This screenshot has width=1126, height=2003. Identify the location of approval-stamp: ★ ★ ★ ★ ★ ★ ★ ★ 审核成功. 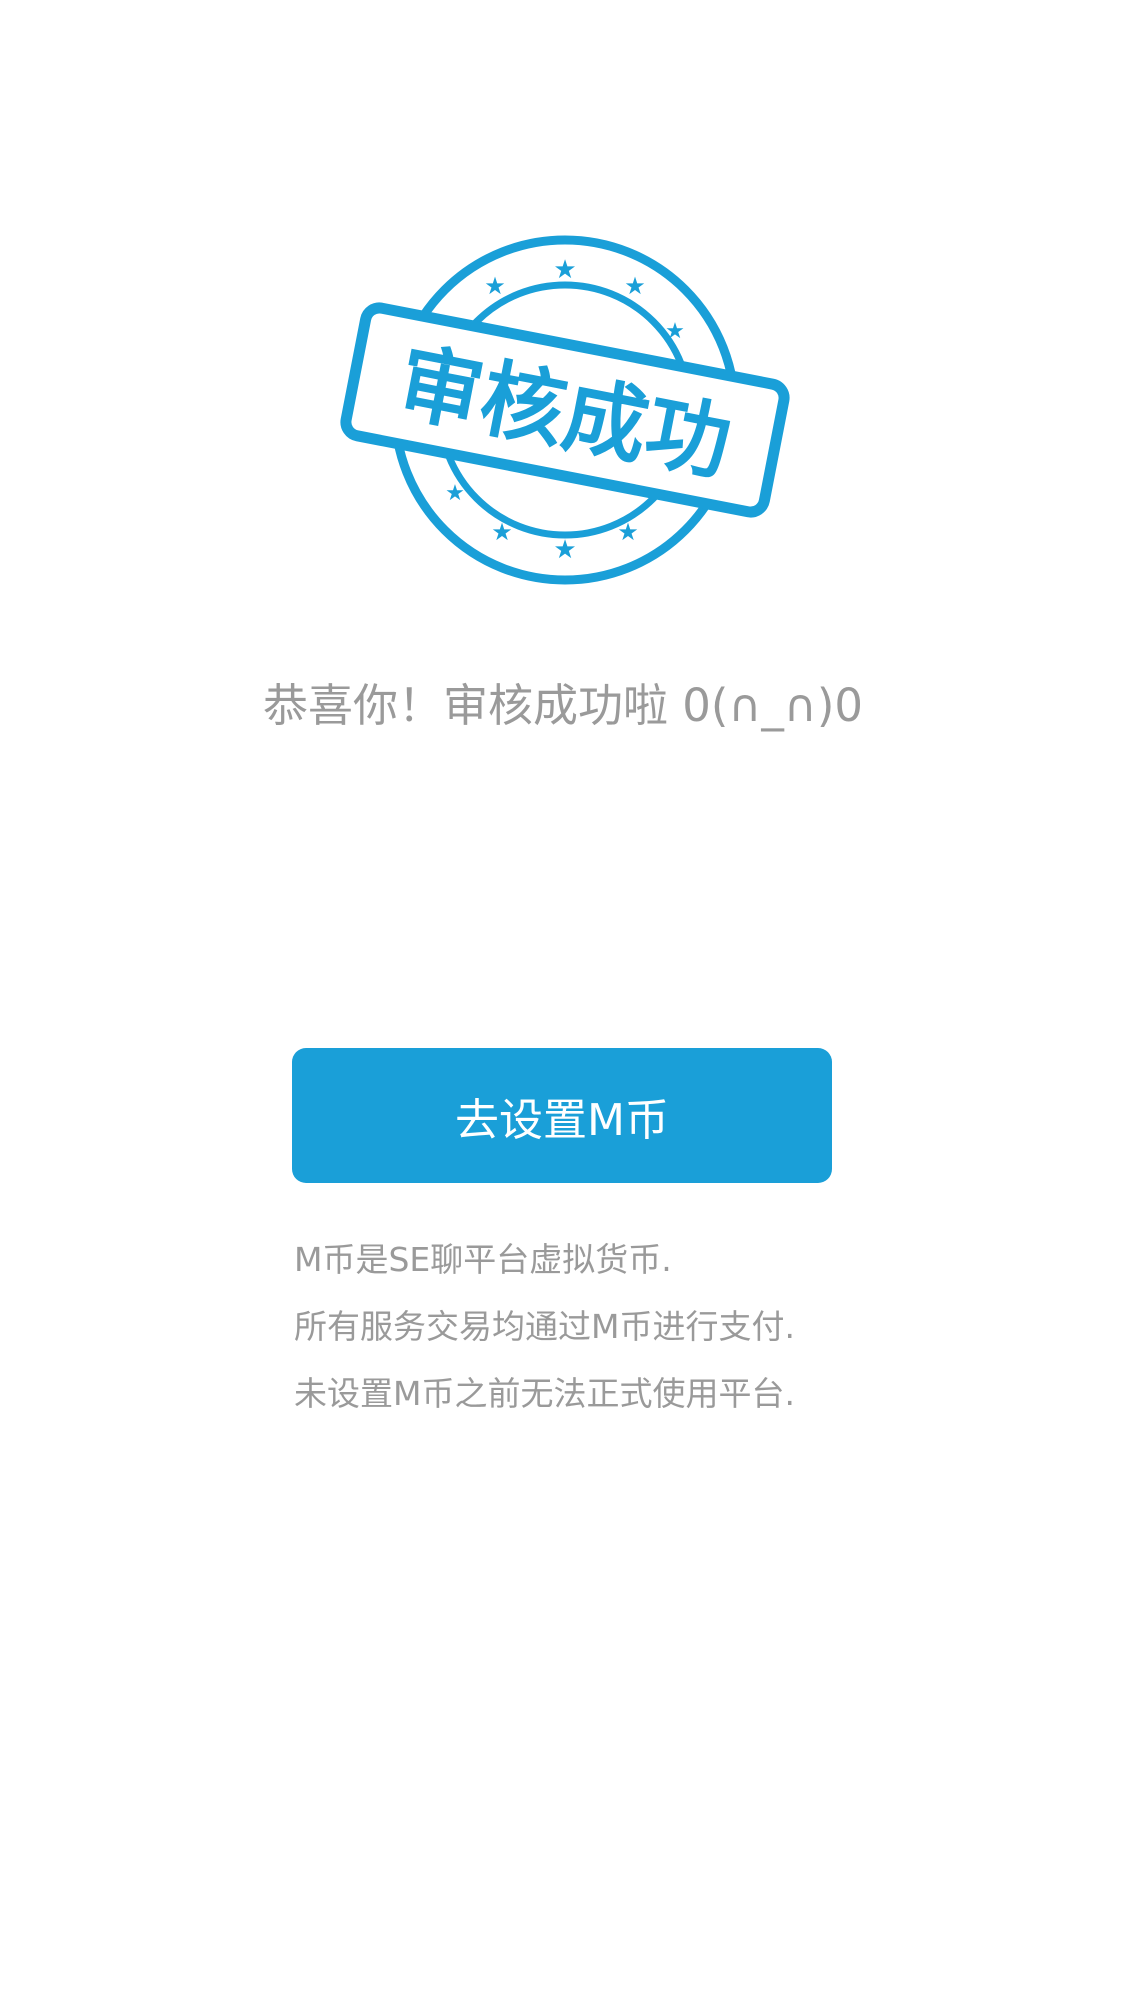
(565, 410).